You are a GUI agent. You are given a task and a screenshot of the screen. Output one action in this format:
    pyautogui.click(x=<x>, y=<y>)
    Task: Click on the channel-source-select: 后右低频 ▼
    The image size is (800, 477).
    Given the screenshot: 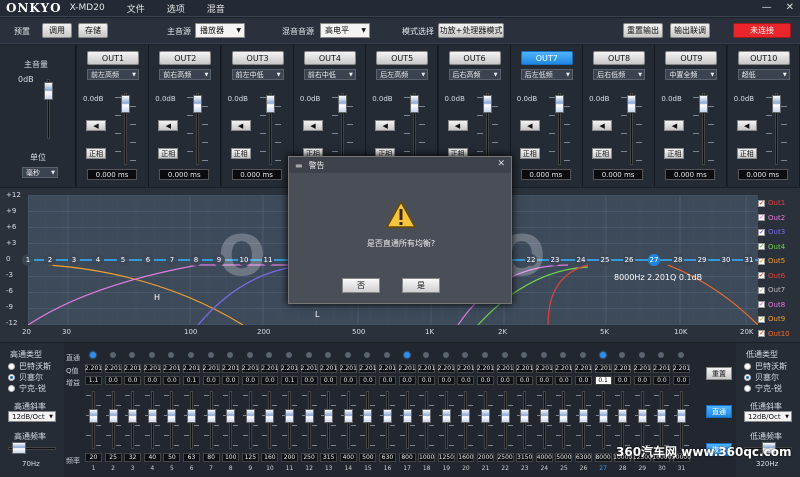 What is the action you would take?
    pyautogui.click(x=619, y=74)
    